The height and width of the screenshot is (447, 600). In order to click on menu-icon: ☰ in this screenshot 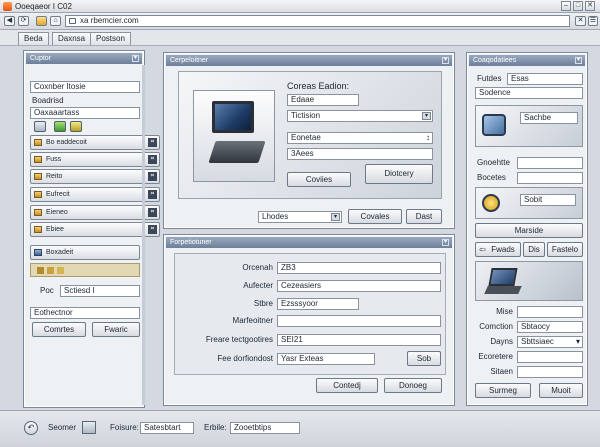, I will do `click(593, 21)`.